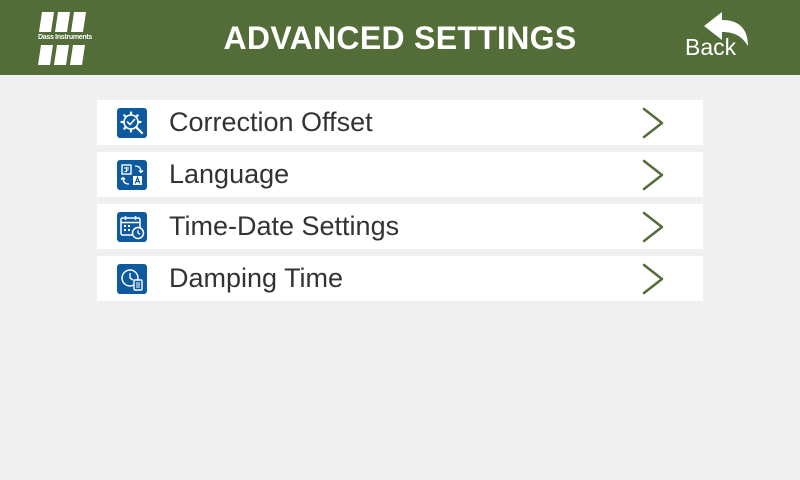 This screenshot has height=480, width=800. I want to click on clock-document-icon, so click(132, 279).